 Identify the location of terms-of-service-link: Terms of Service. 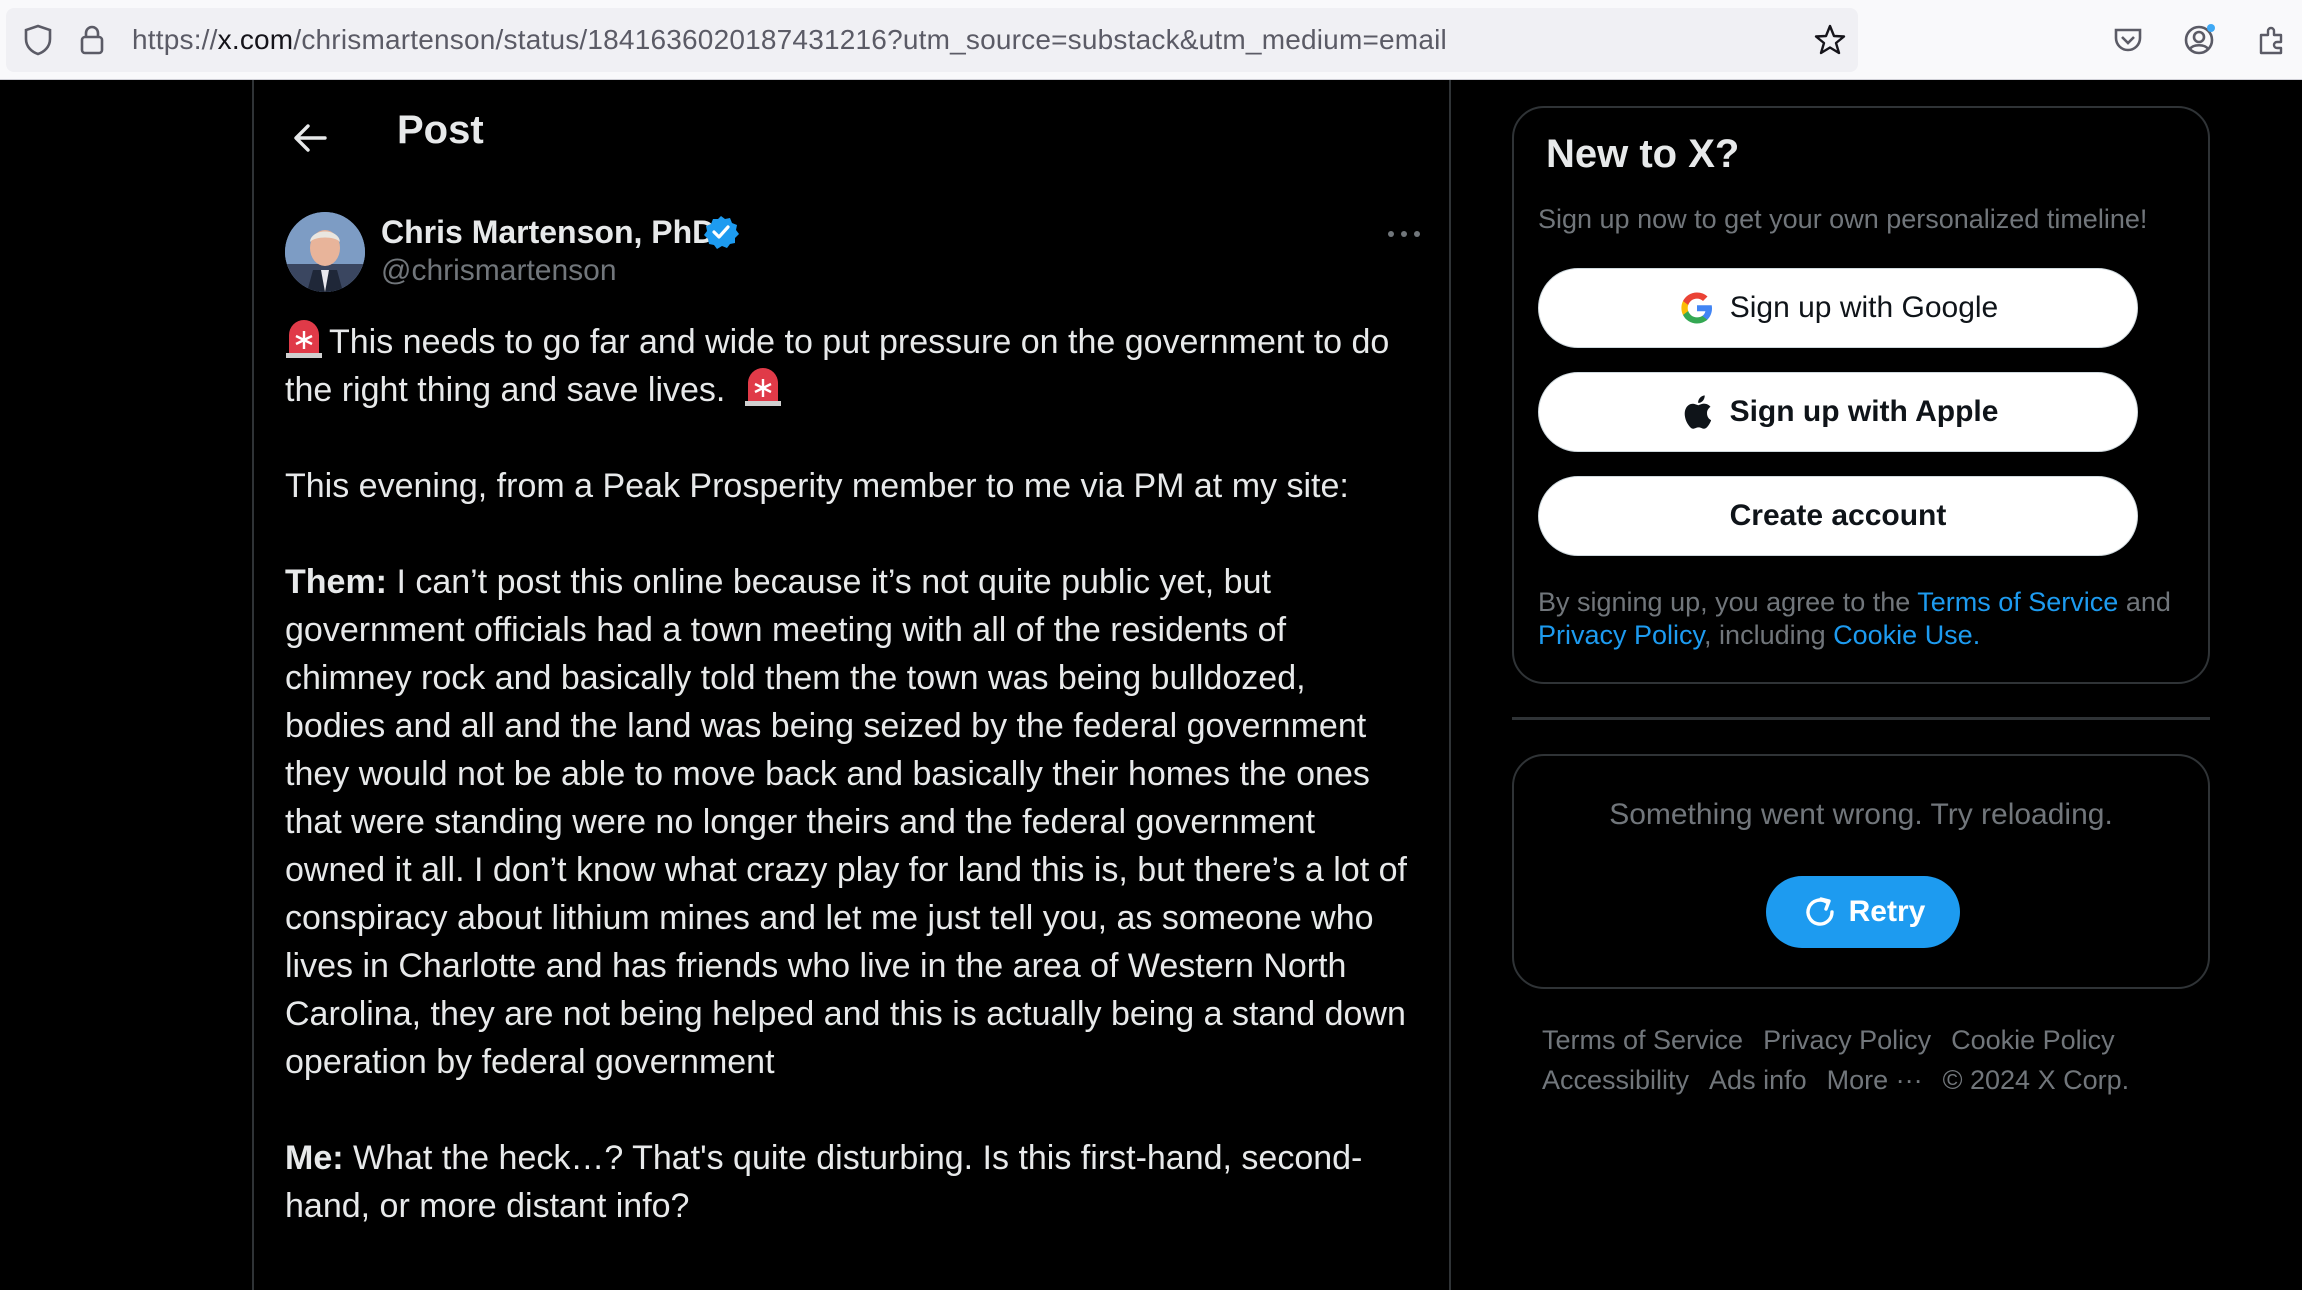
(2017, 602).